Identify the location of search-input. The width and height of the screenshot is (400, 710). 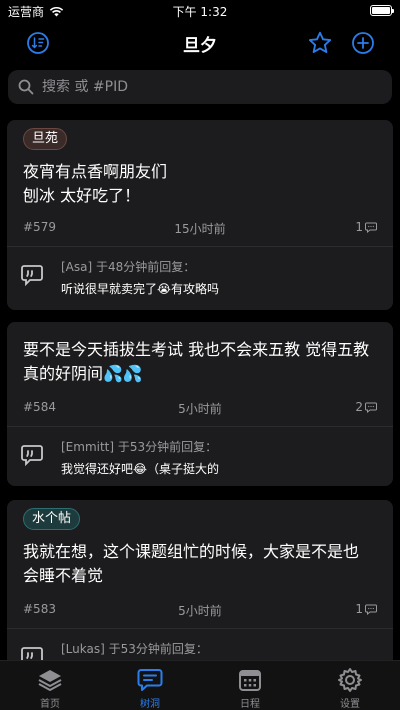
(207, 87).